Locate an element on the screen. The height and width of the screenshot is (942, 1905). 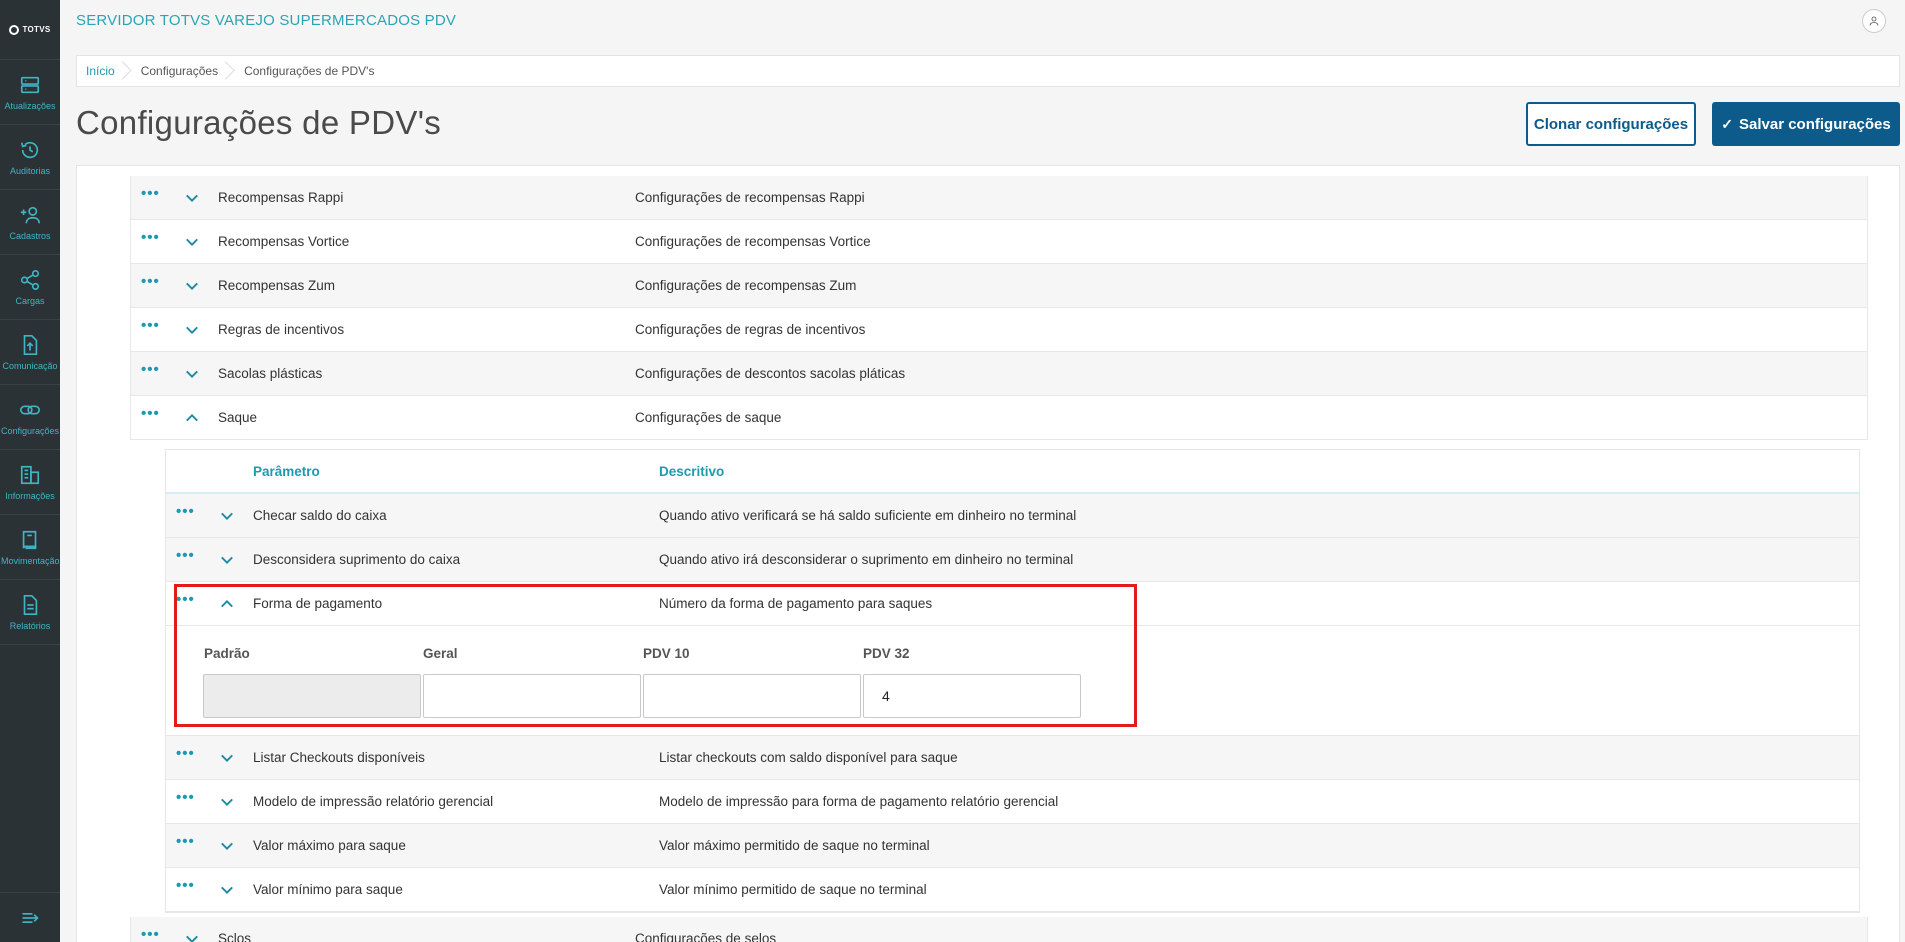
param-name: Forma de pagamento is located at coordinates (318, 603).